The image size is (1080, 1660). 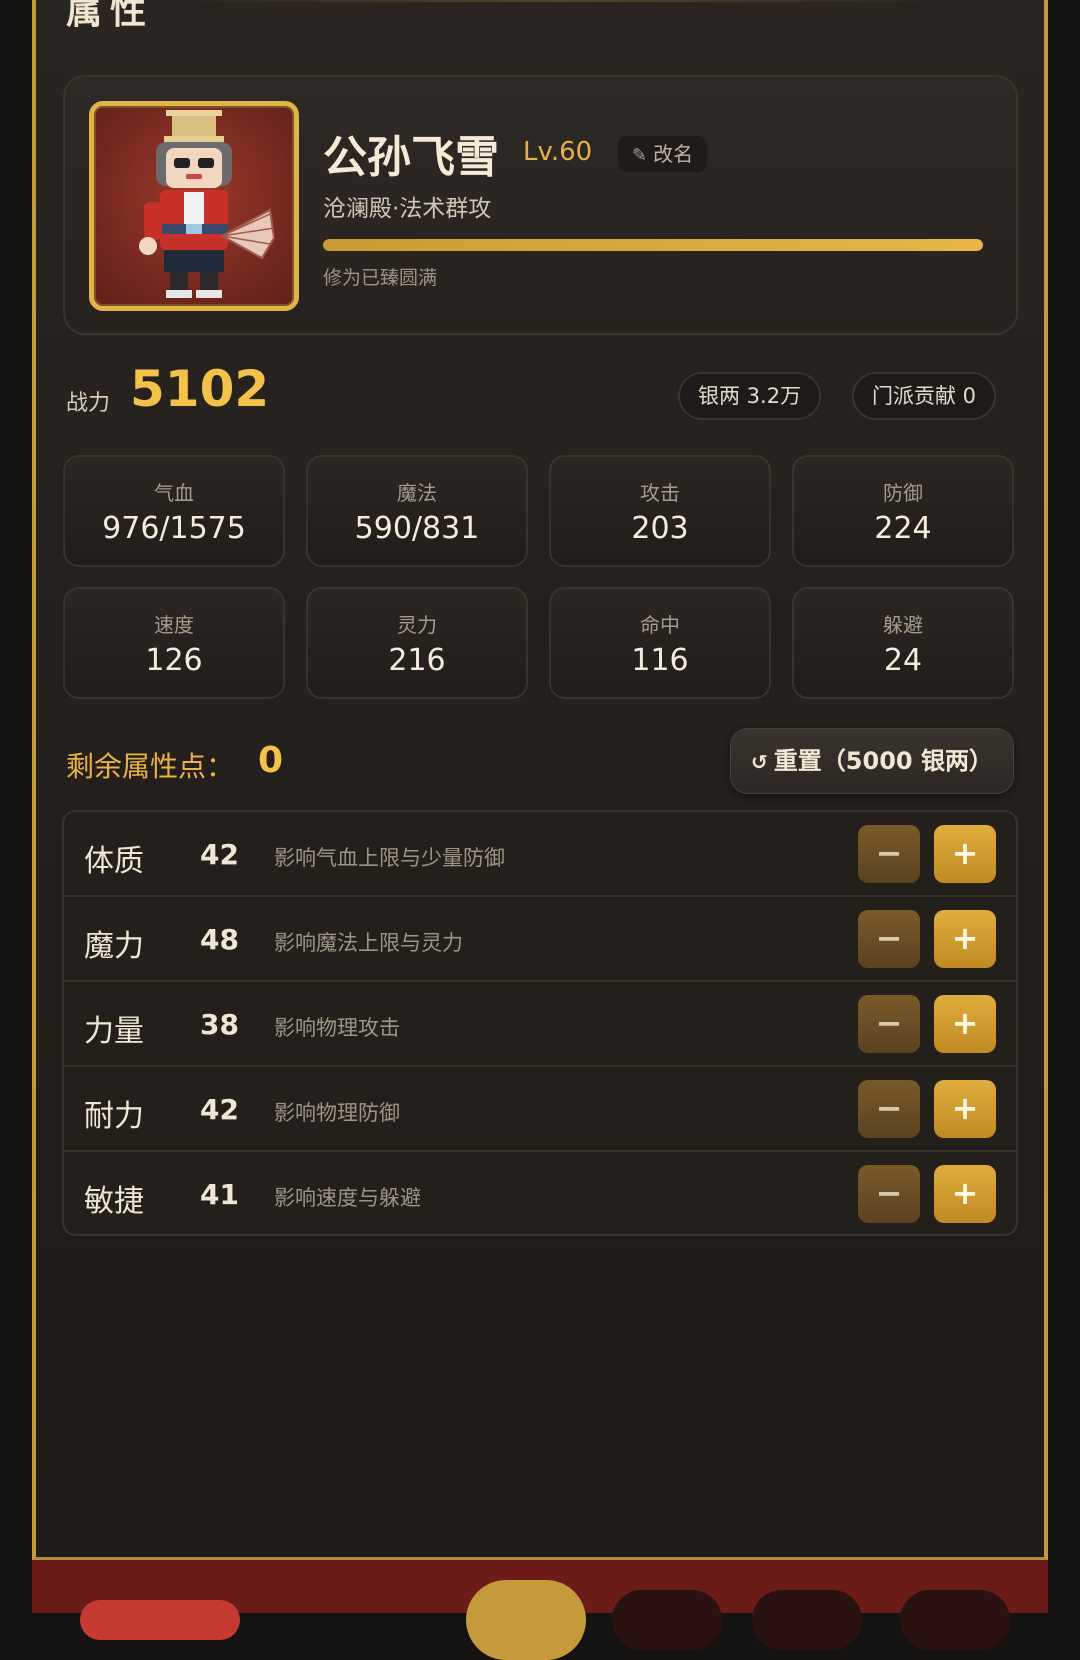 I want to click on stat-value: 24, so click(x=903, y=660).